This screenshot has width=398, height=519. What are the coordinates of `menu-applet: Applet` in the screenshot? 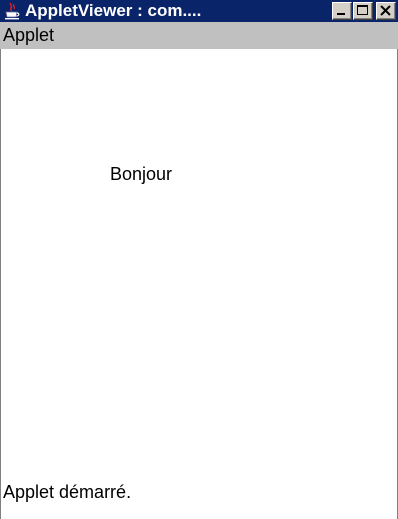 It's located at (27, 35).